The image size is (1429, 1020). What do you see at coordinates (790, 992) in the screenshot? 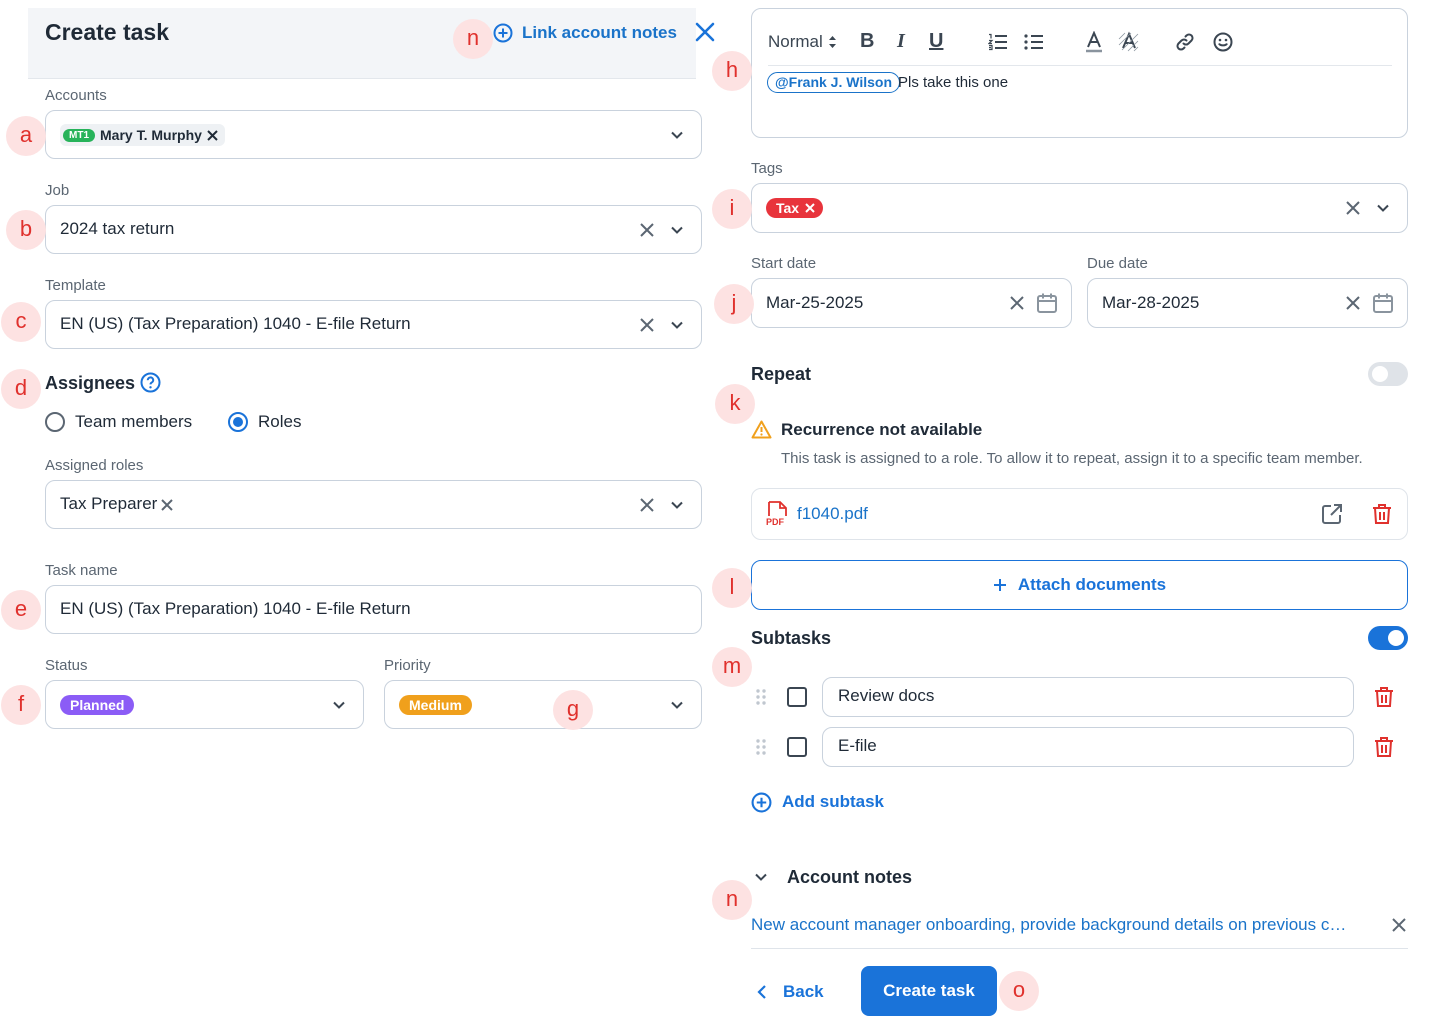
I see `back-button: Back` at bounding box center [790, 992].